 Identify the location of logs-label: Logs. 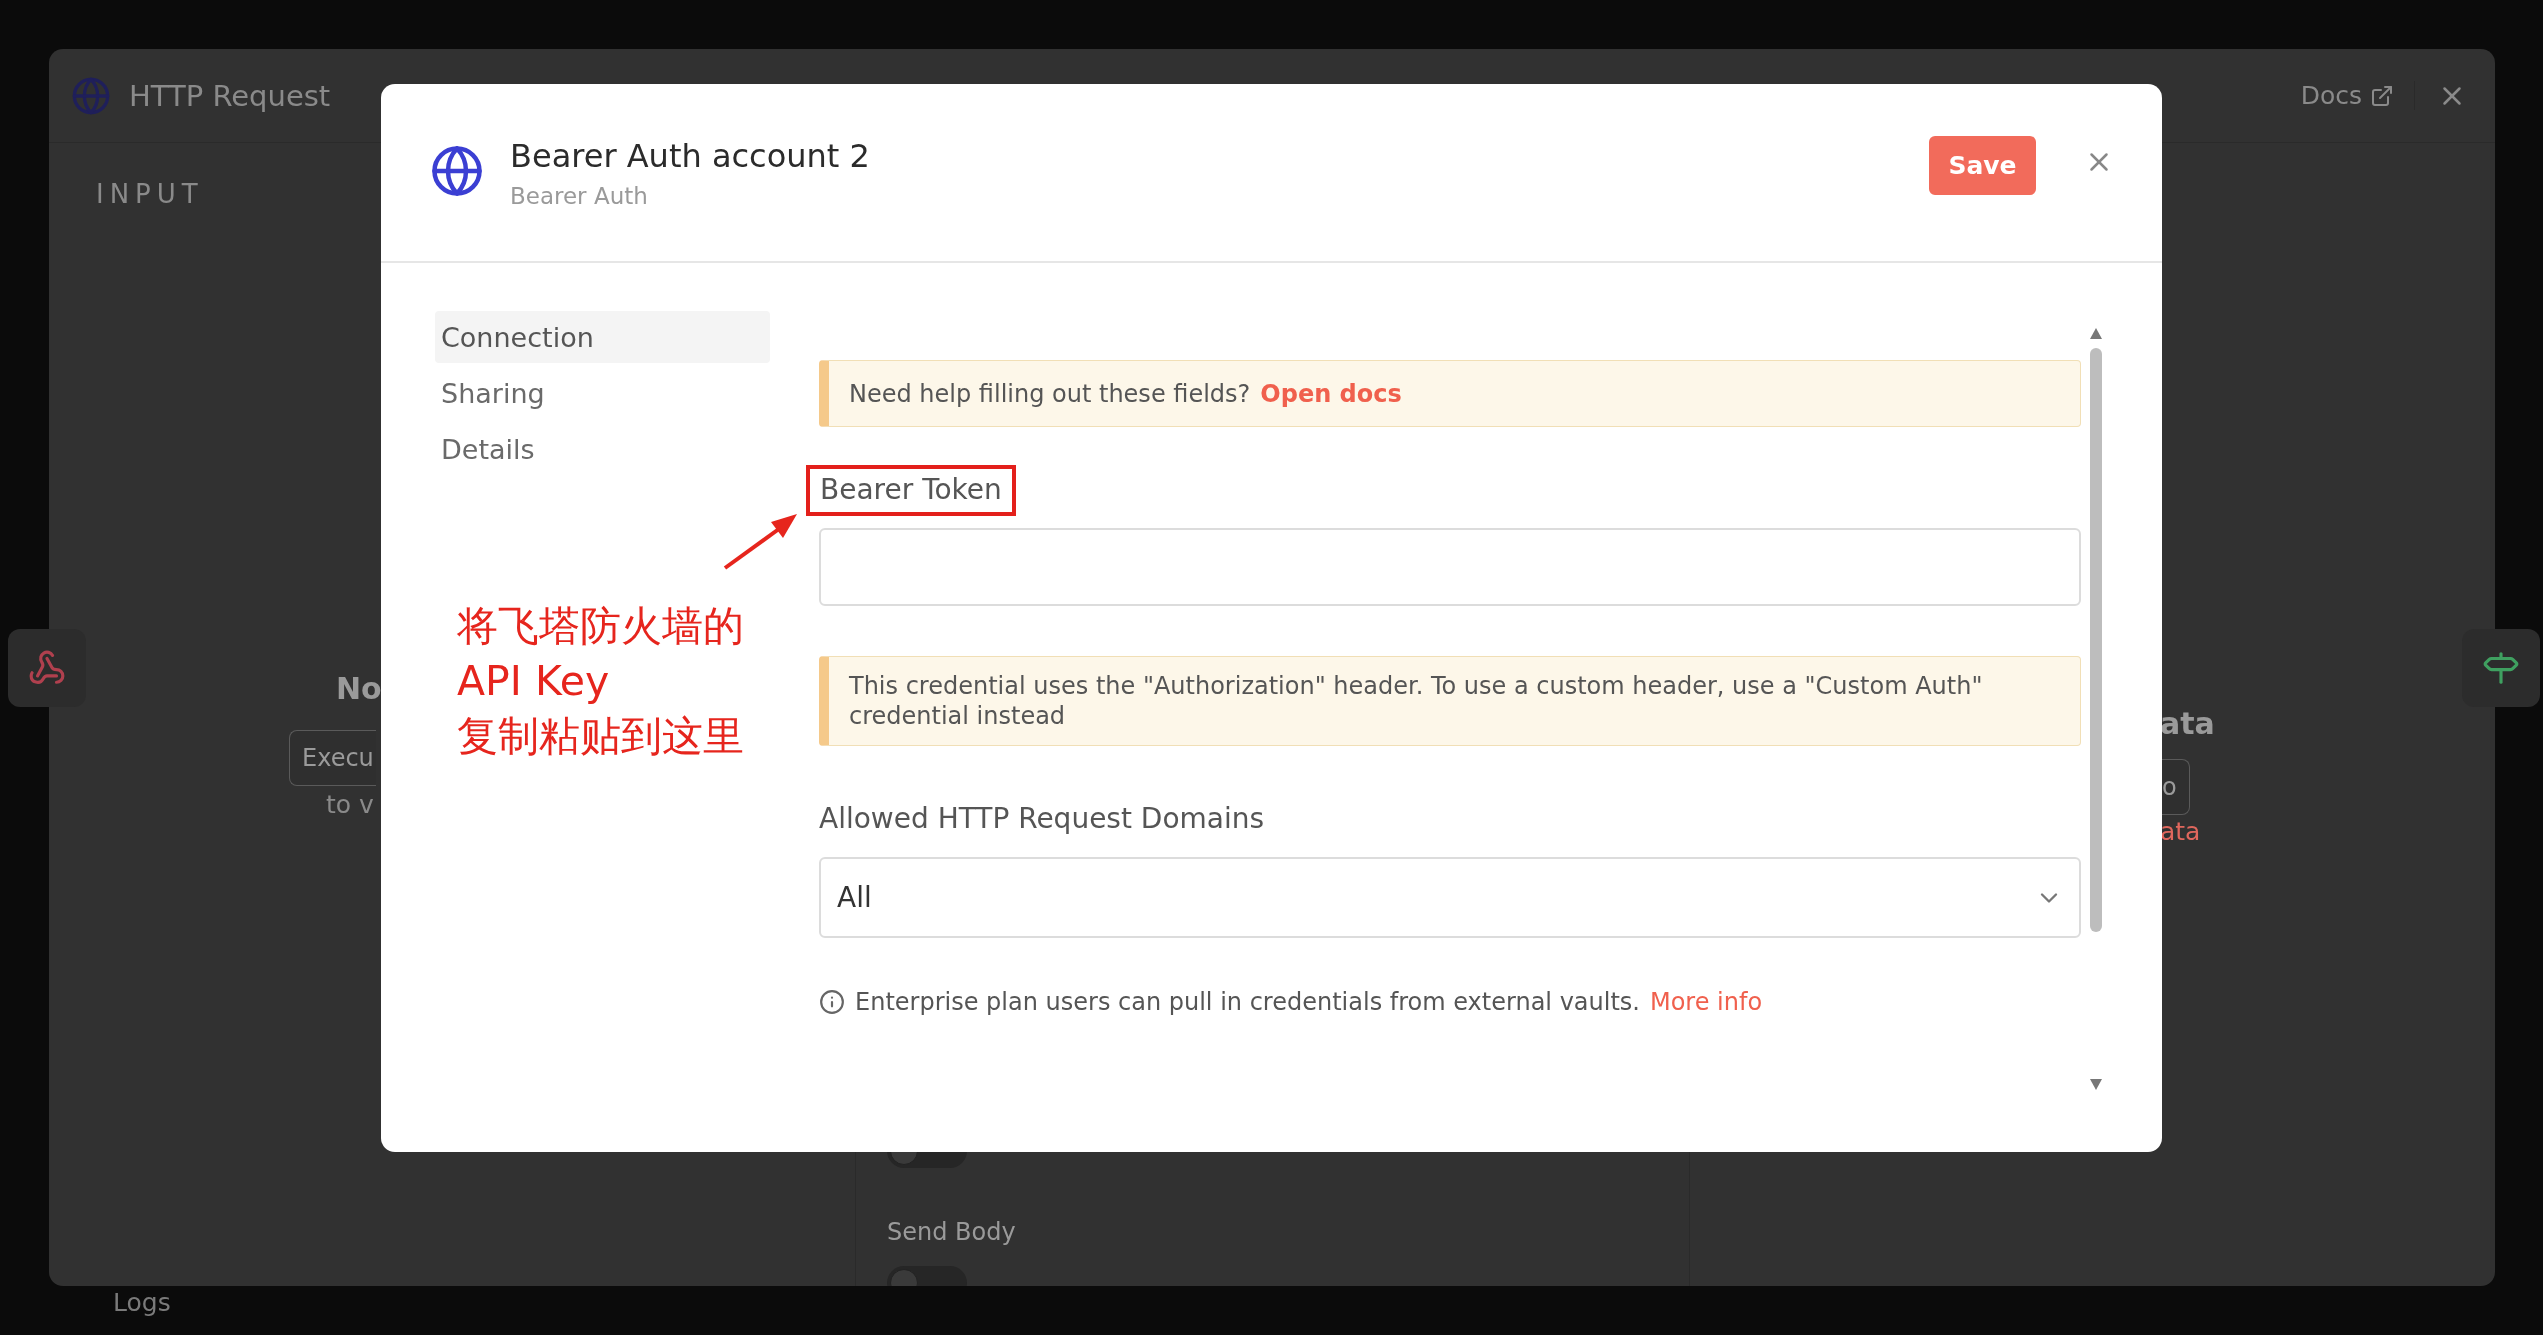
(142, 1302).